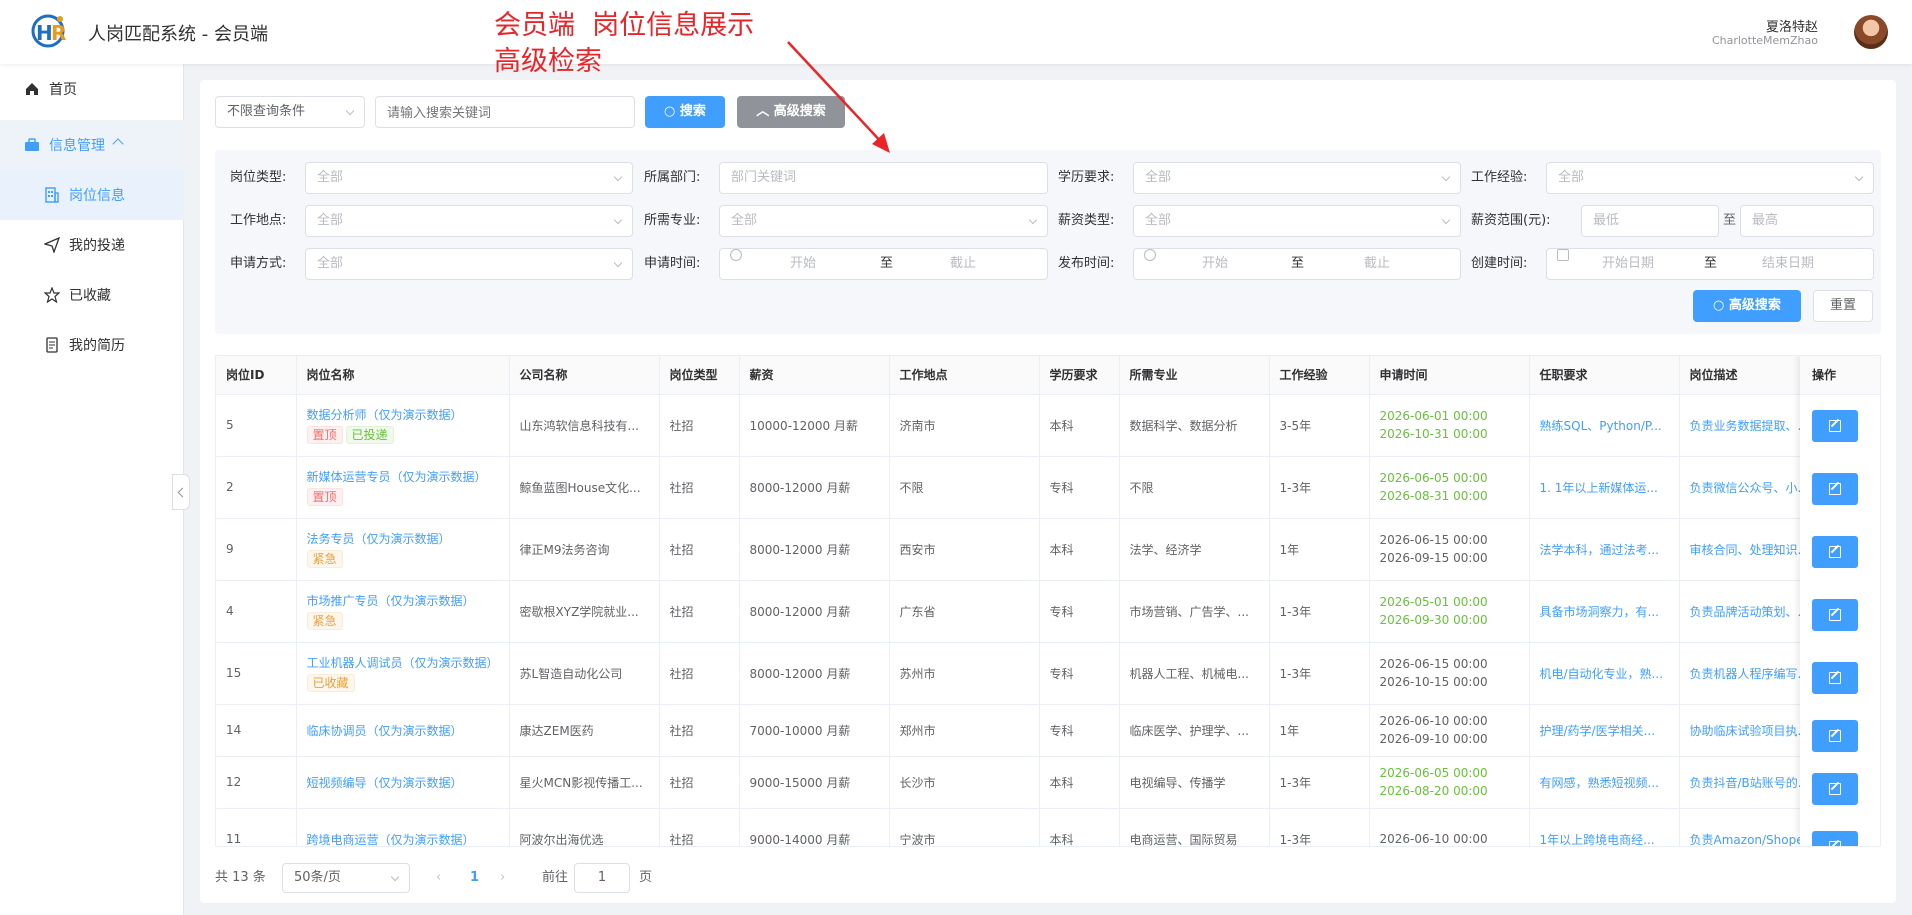 The image size is (1912, 915). I want to click on table-cell: 康达ZEM医药, so click(584, 730).